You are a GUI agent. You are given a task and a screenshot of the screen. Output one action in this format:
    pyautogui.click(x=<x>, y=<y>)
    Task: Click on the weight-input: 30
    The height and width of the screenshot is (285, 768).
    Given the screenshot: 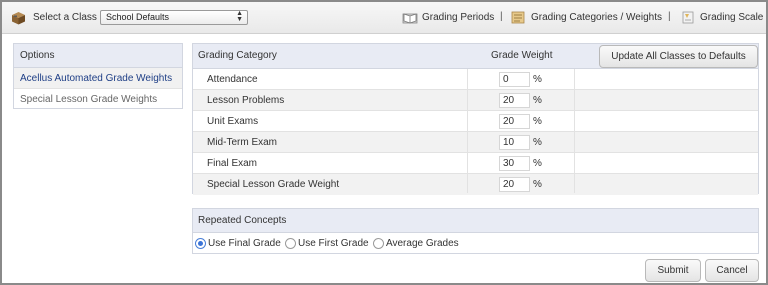 What is the action you would take?
    pyautogui.click(x=514, y=163)
    